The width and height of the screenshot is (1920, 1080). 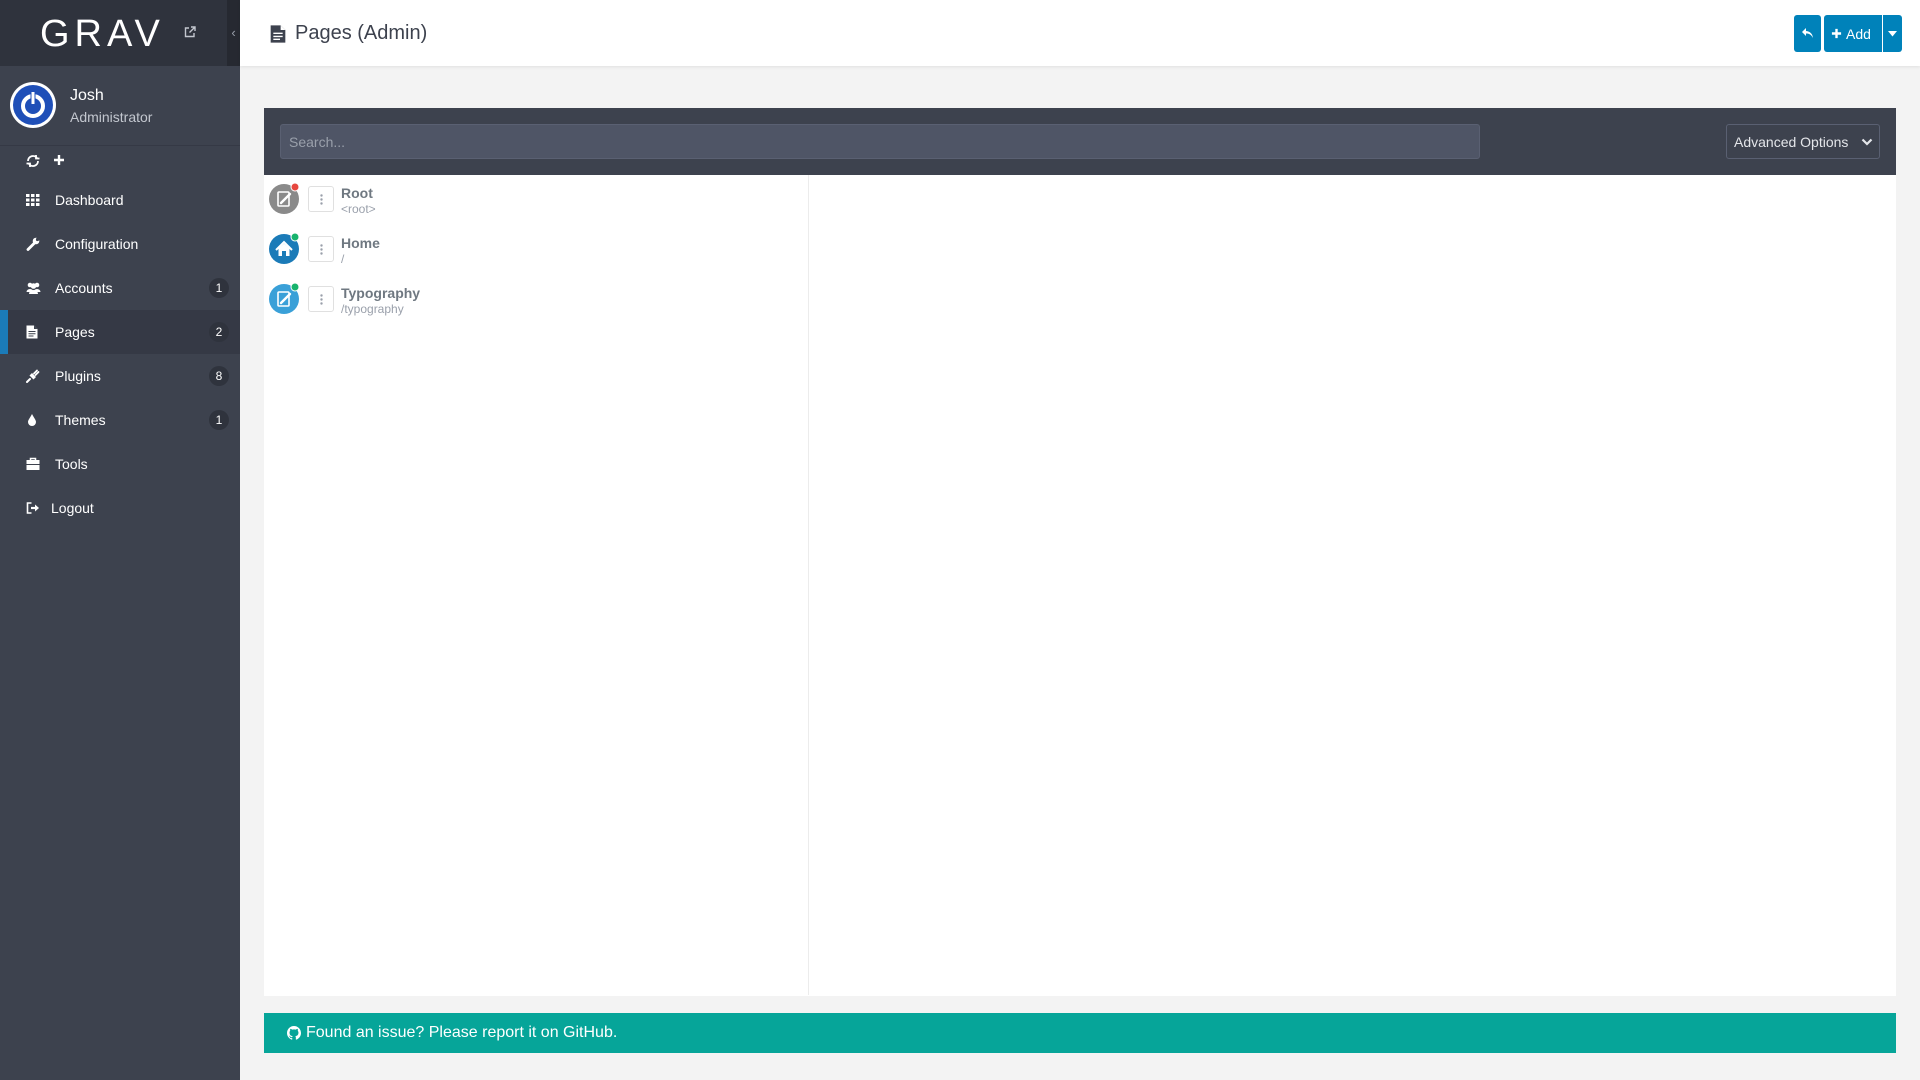 What do you see at coordinates (1080, 33) in the screenshot?
I see `top-bar: Pages (Admin) Add` at bounding box center [1080, 33].